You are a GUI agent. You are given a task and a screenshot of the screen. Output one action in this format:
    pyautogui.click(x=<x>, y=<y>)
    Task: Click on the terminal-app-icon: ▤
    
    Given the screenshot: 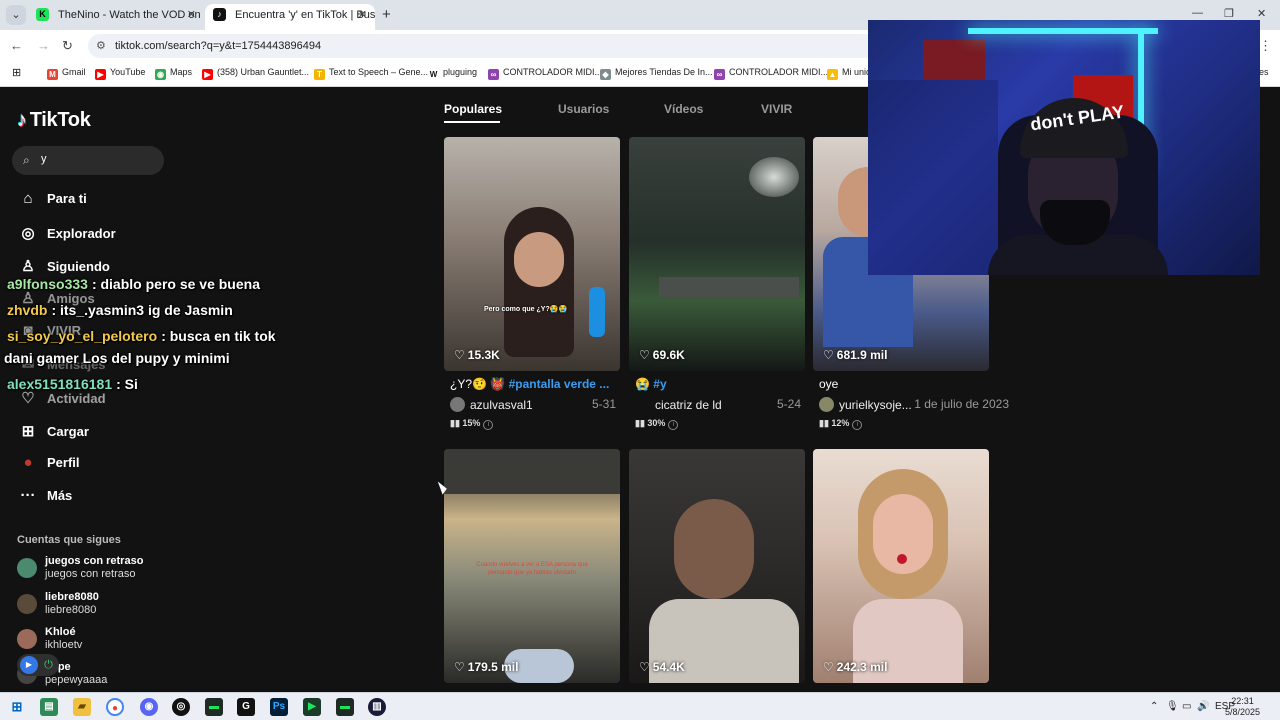 What is the action you would take?
    pyautogui.click(x=49, y=707)
    